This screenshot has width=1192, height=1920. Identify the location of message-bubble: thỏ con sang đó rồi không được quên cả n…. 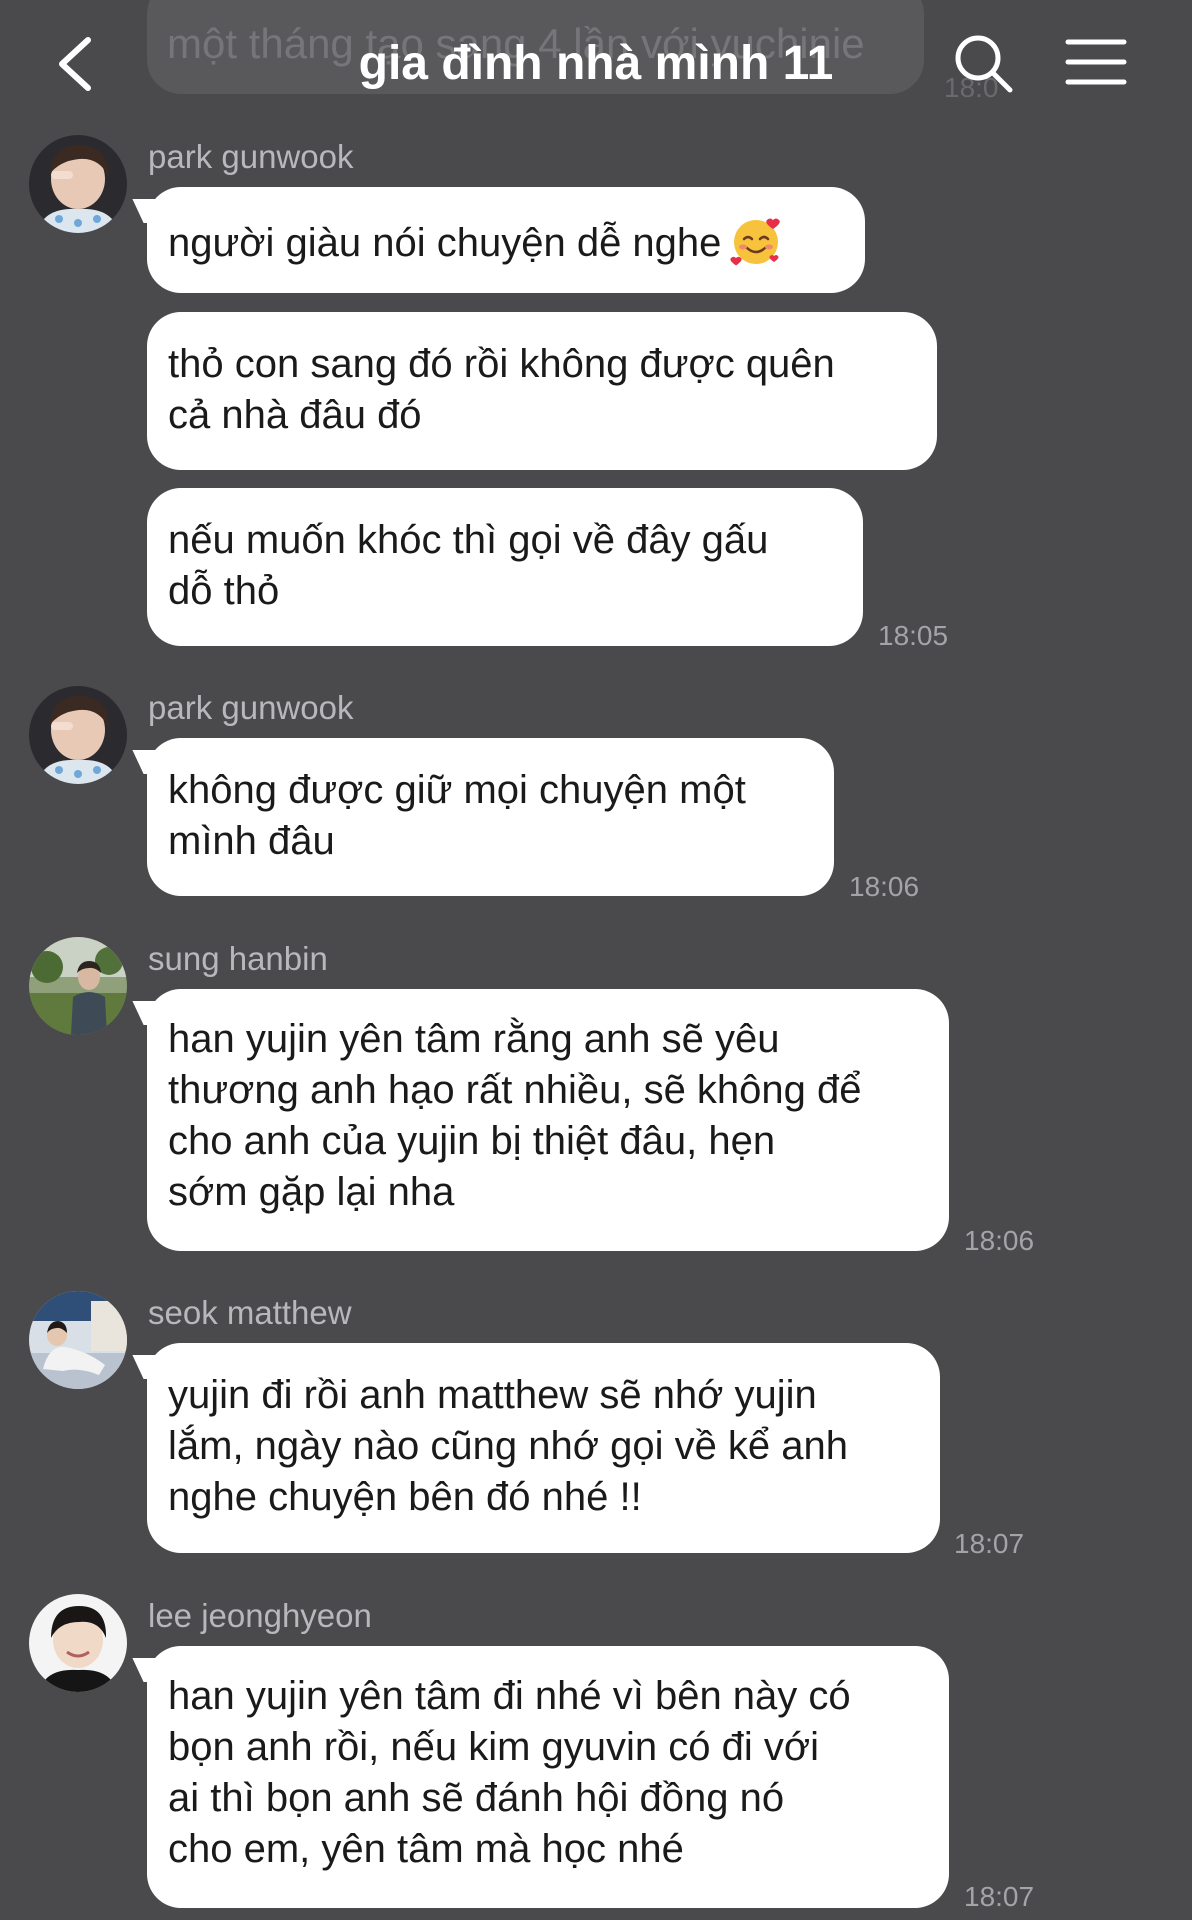
(542, 391).